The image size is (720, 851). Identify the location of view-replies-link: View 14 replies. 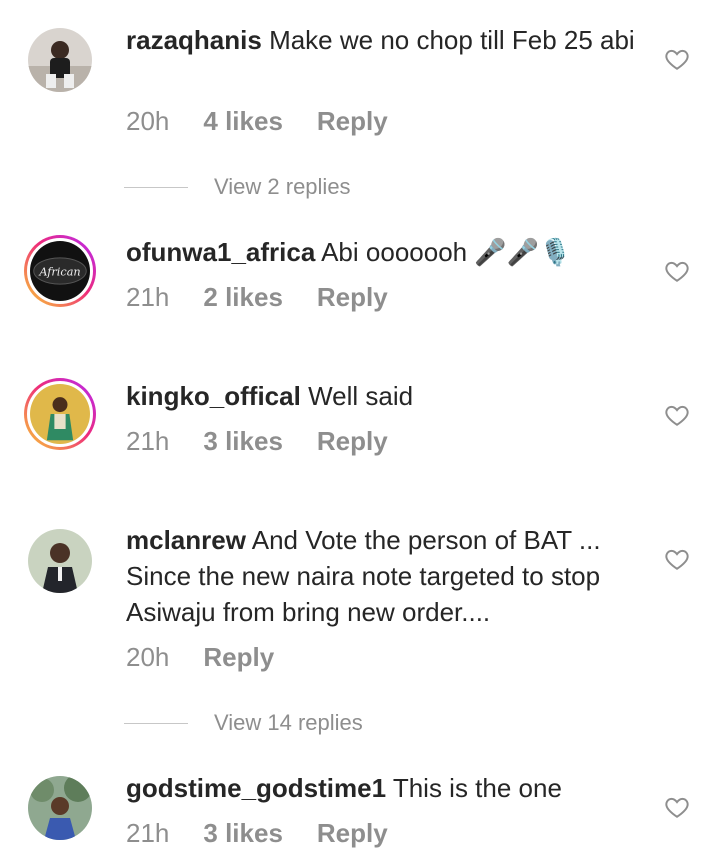
(243, 723).